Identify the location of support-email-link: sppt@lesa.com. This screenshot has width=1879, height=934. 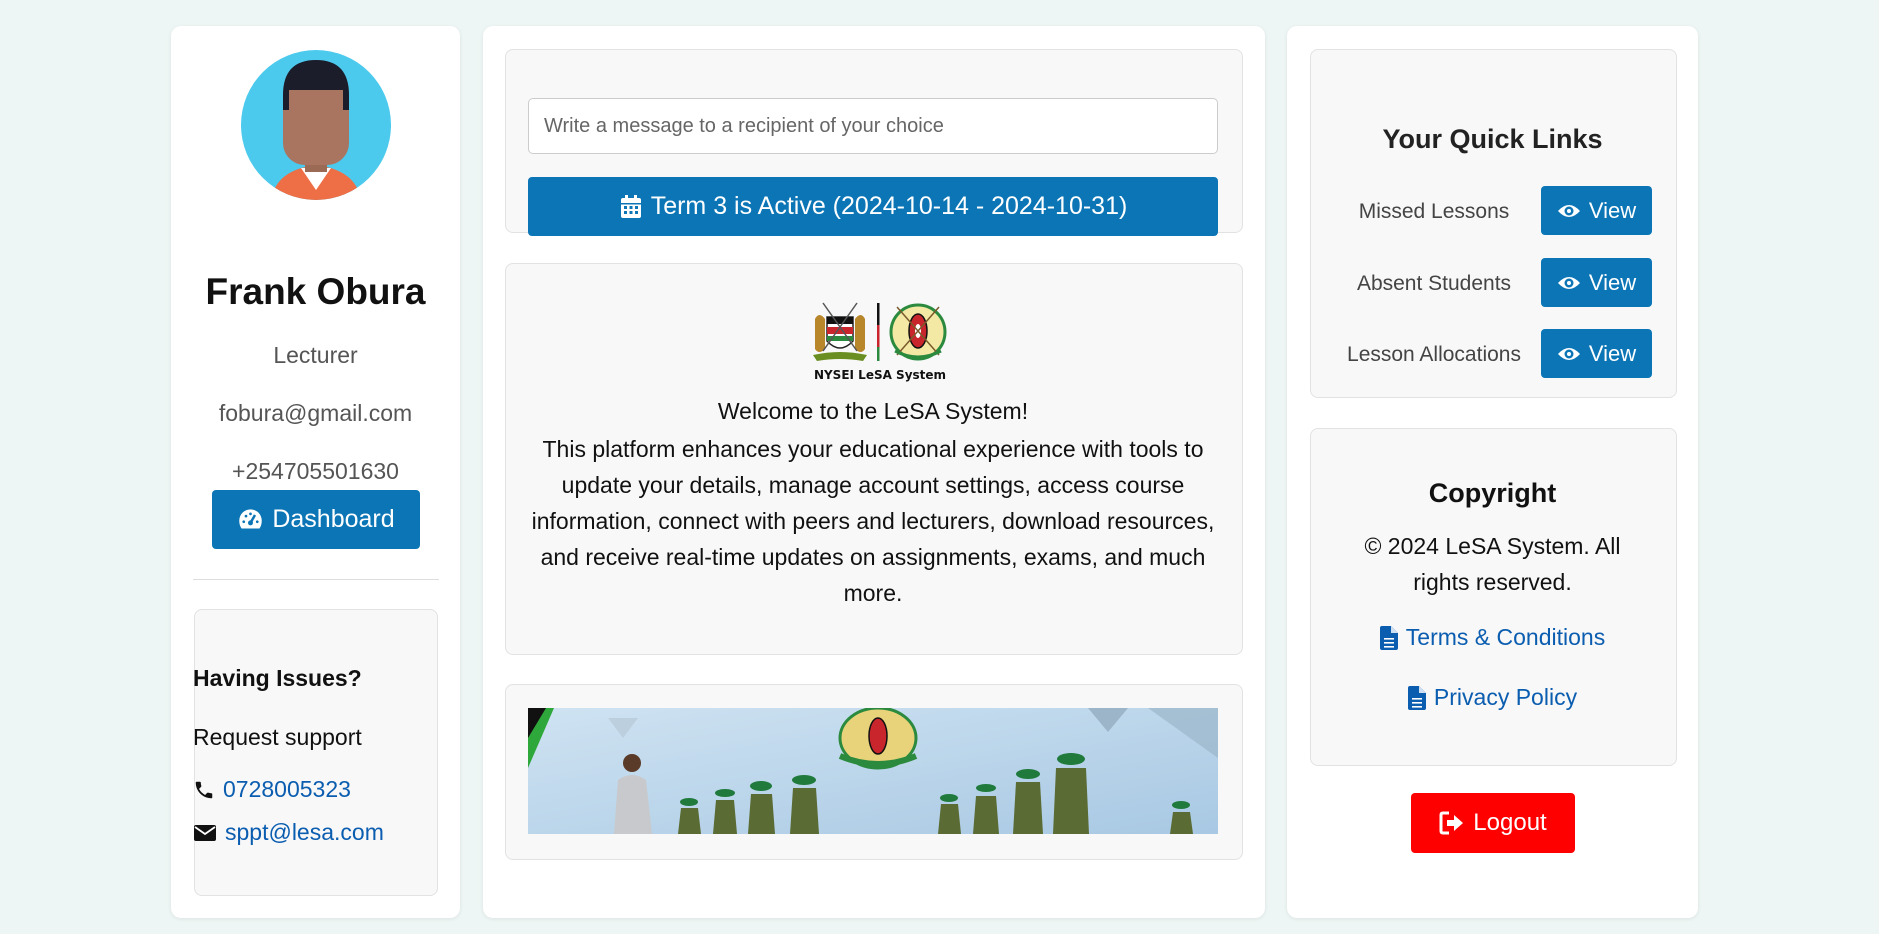
(304, 832).